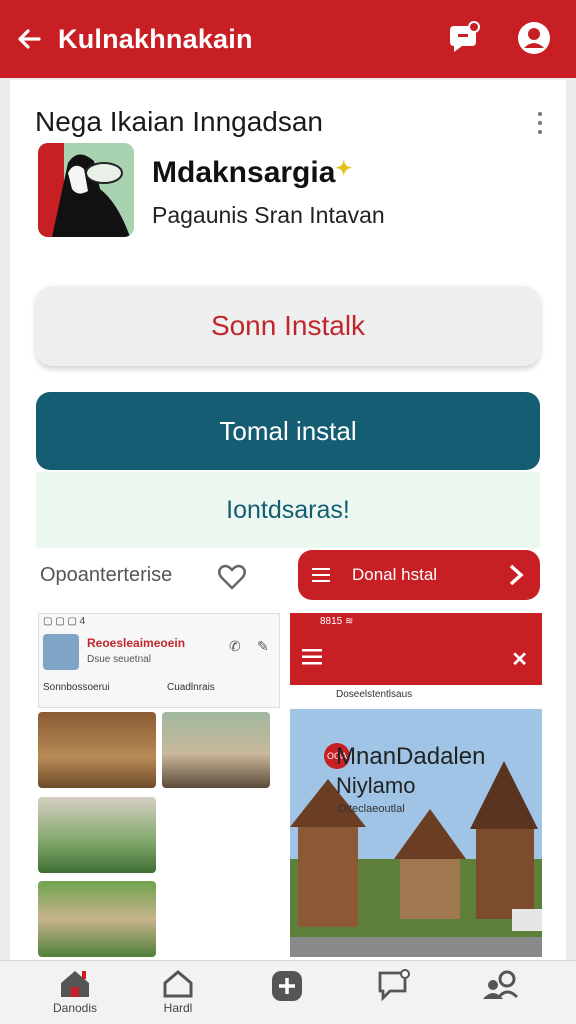 Image resolution: width=576 pixels, height=1024 pixels. What do you see at coordinates (288, 510) in the screenshot?
I see `info-banner: Iontdsaras!` at bounding box center [288, 510].